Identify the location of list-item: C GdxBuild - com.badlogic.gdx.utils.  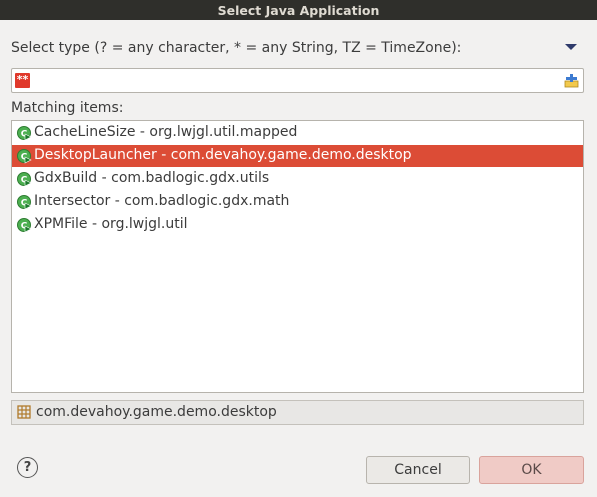
(297, 179).